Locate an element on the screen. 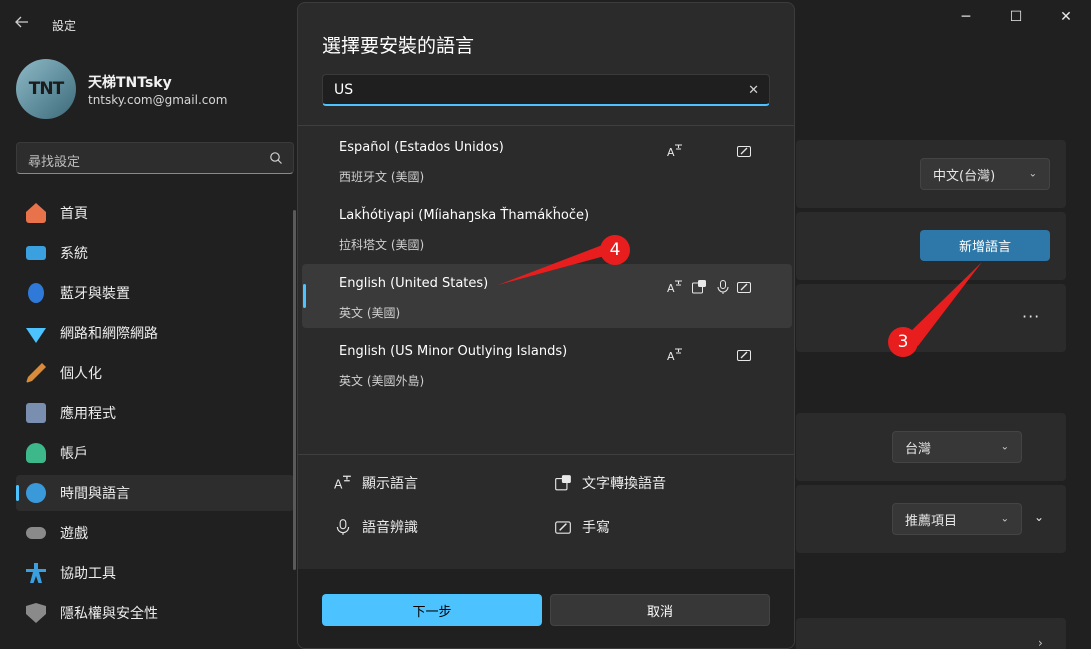 The height and width of the screenshot is (649, 1091). dropdown-value: 中文(台灣) is located at coordinates (964, 176).